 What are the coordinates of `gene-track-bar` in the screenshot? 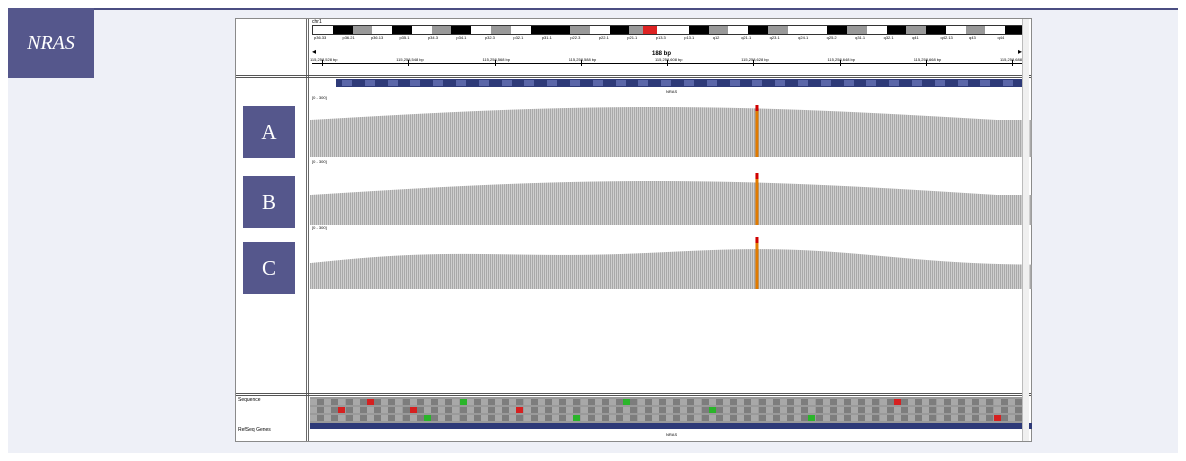 It's located at (680, 83).